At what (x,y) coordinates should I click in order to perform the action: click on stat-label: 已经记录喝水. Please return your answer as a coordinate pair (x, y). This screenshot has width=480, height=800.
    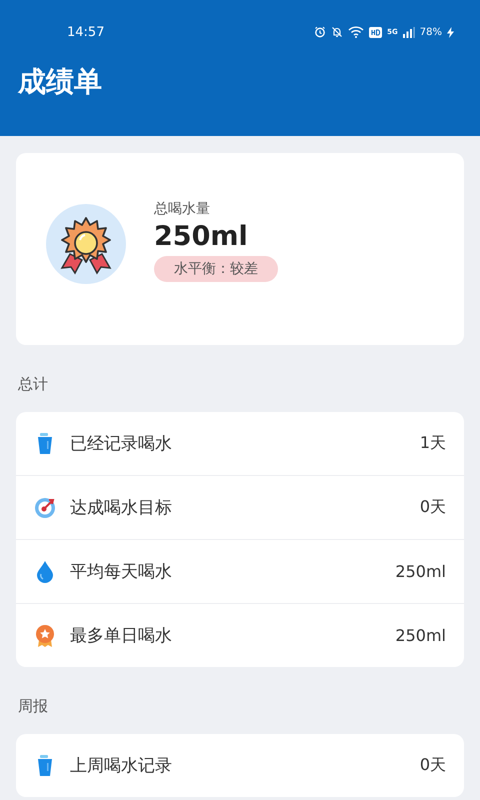
    Looking at the image, I should click on (121, 444).